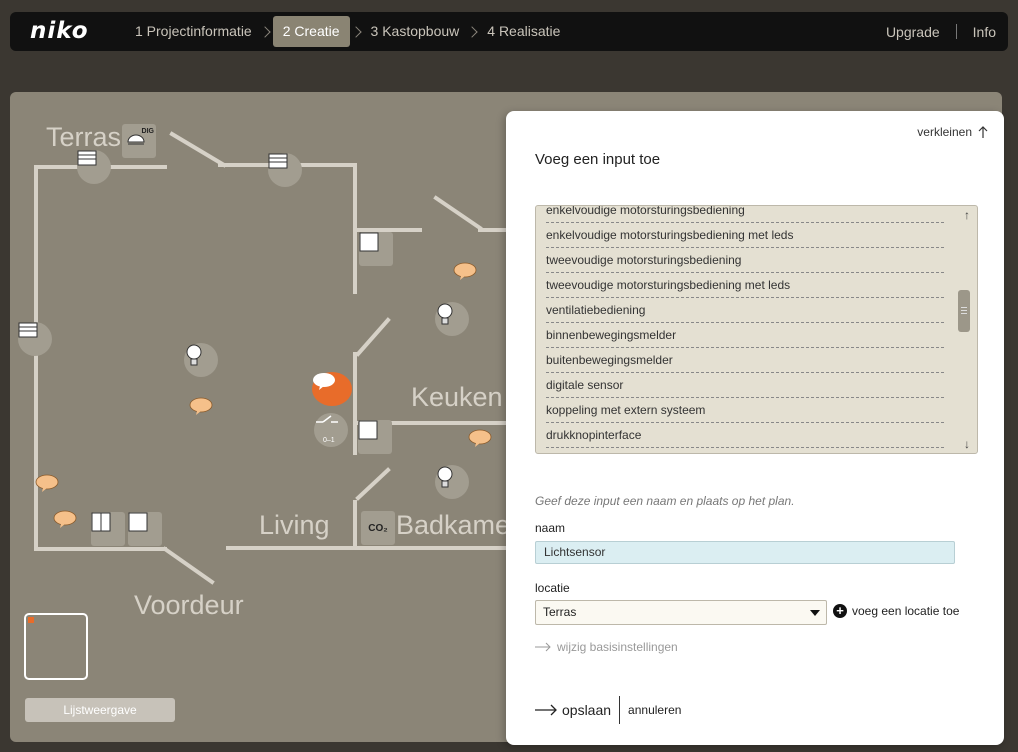  What do you see at coordinates (415, 31) in the screenshot?
I see `step-kastopbouw: 3 Kastopbouw` at bounding box center [415, 31].